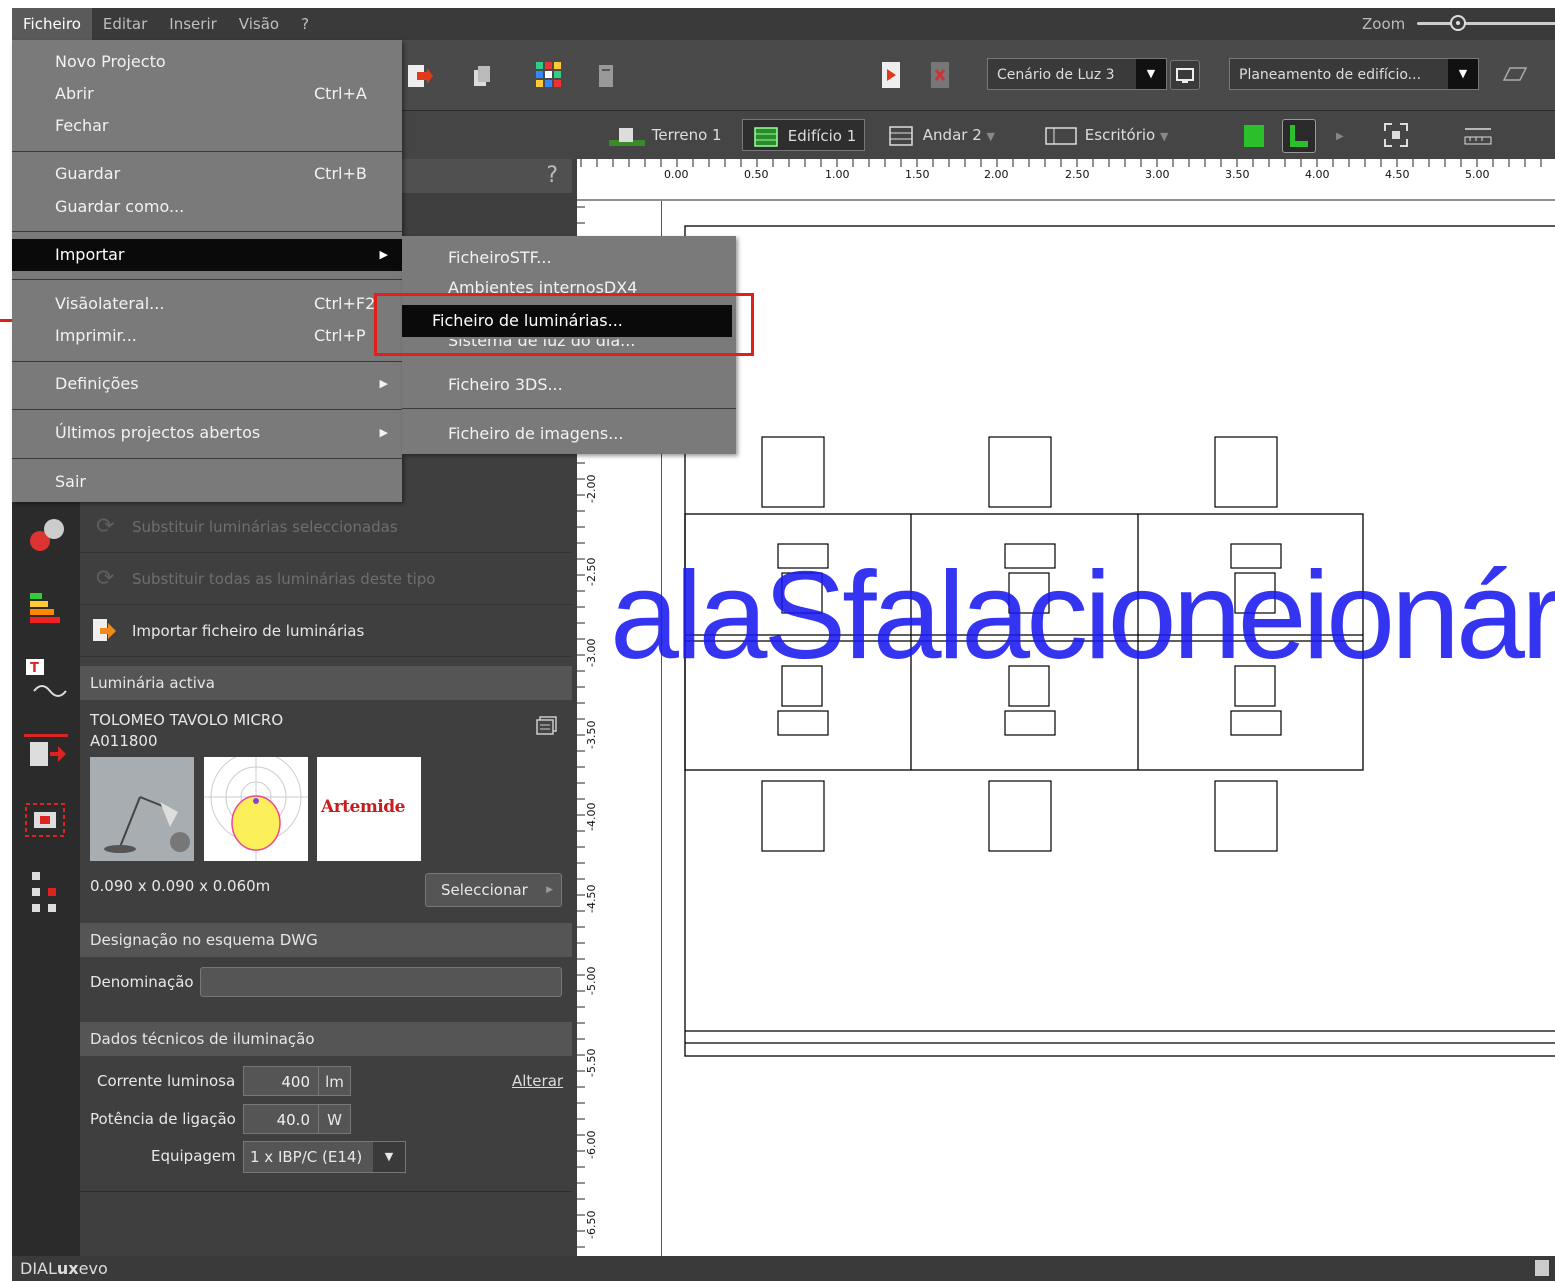 The width and height of the screenshot is (1555, 1281). Describe the element at coordinates (892, 74) in the screenshot. I see `render-start-icon` at that location.